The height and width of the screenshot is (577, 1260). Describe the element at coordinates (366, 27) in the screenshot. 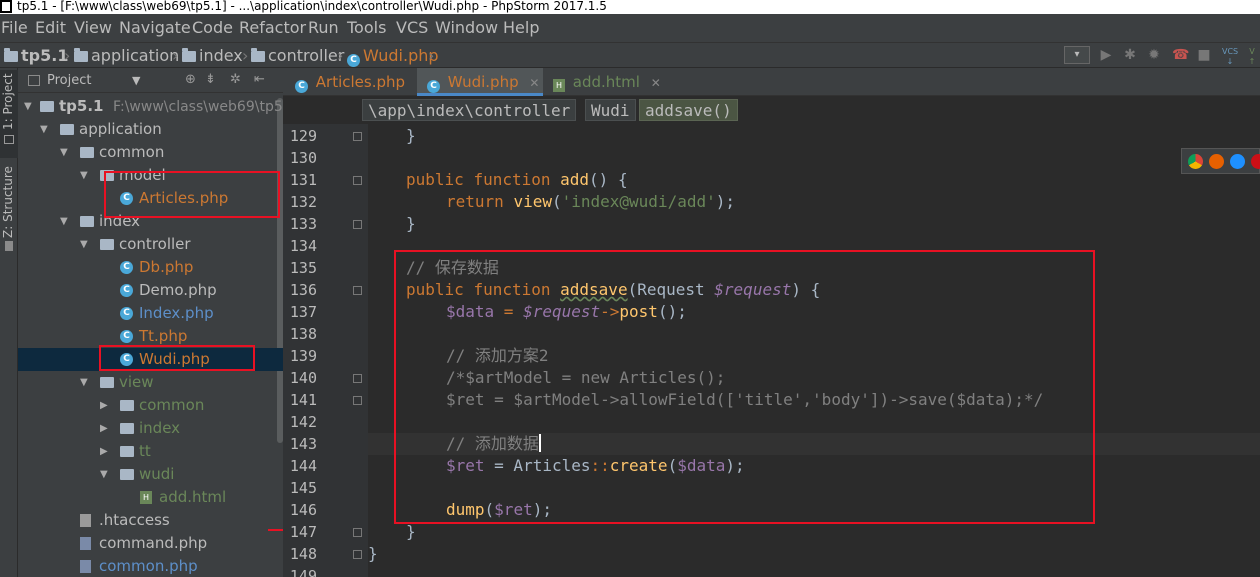

I see `menu-tools: Tools` at that location.